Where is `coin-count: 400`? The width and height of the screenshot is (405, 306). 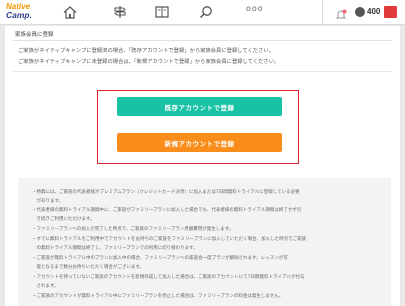 coin-count: 400 is located at coordinates (374, 11).